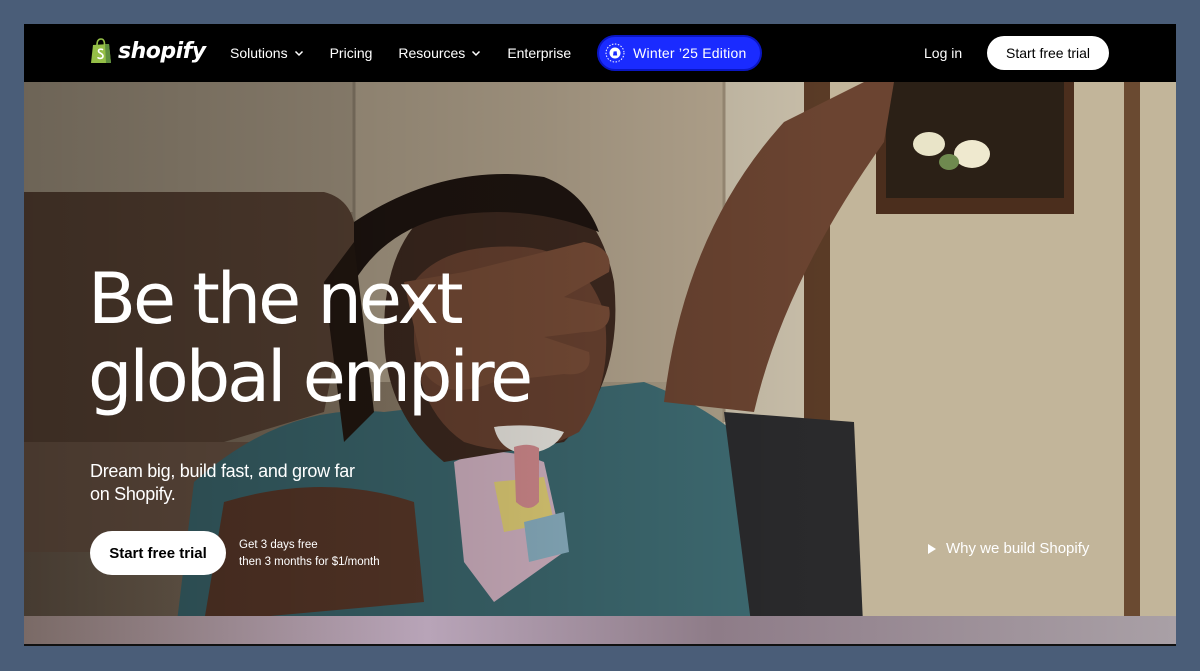 This screenshot has height=671, width=1200. Describe the element at coordinates (162, 51) in the screenshot. I see `logo-wordmark: shopify` at that location.